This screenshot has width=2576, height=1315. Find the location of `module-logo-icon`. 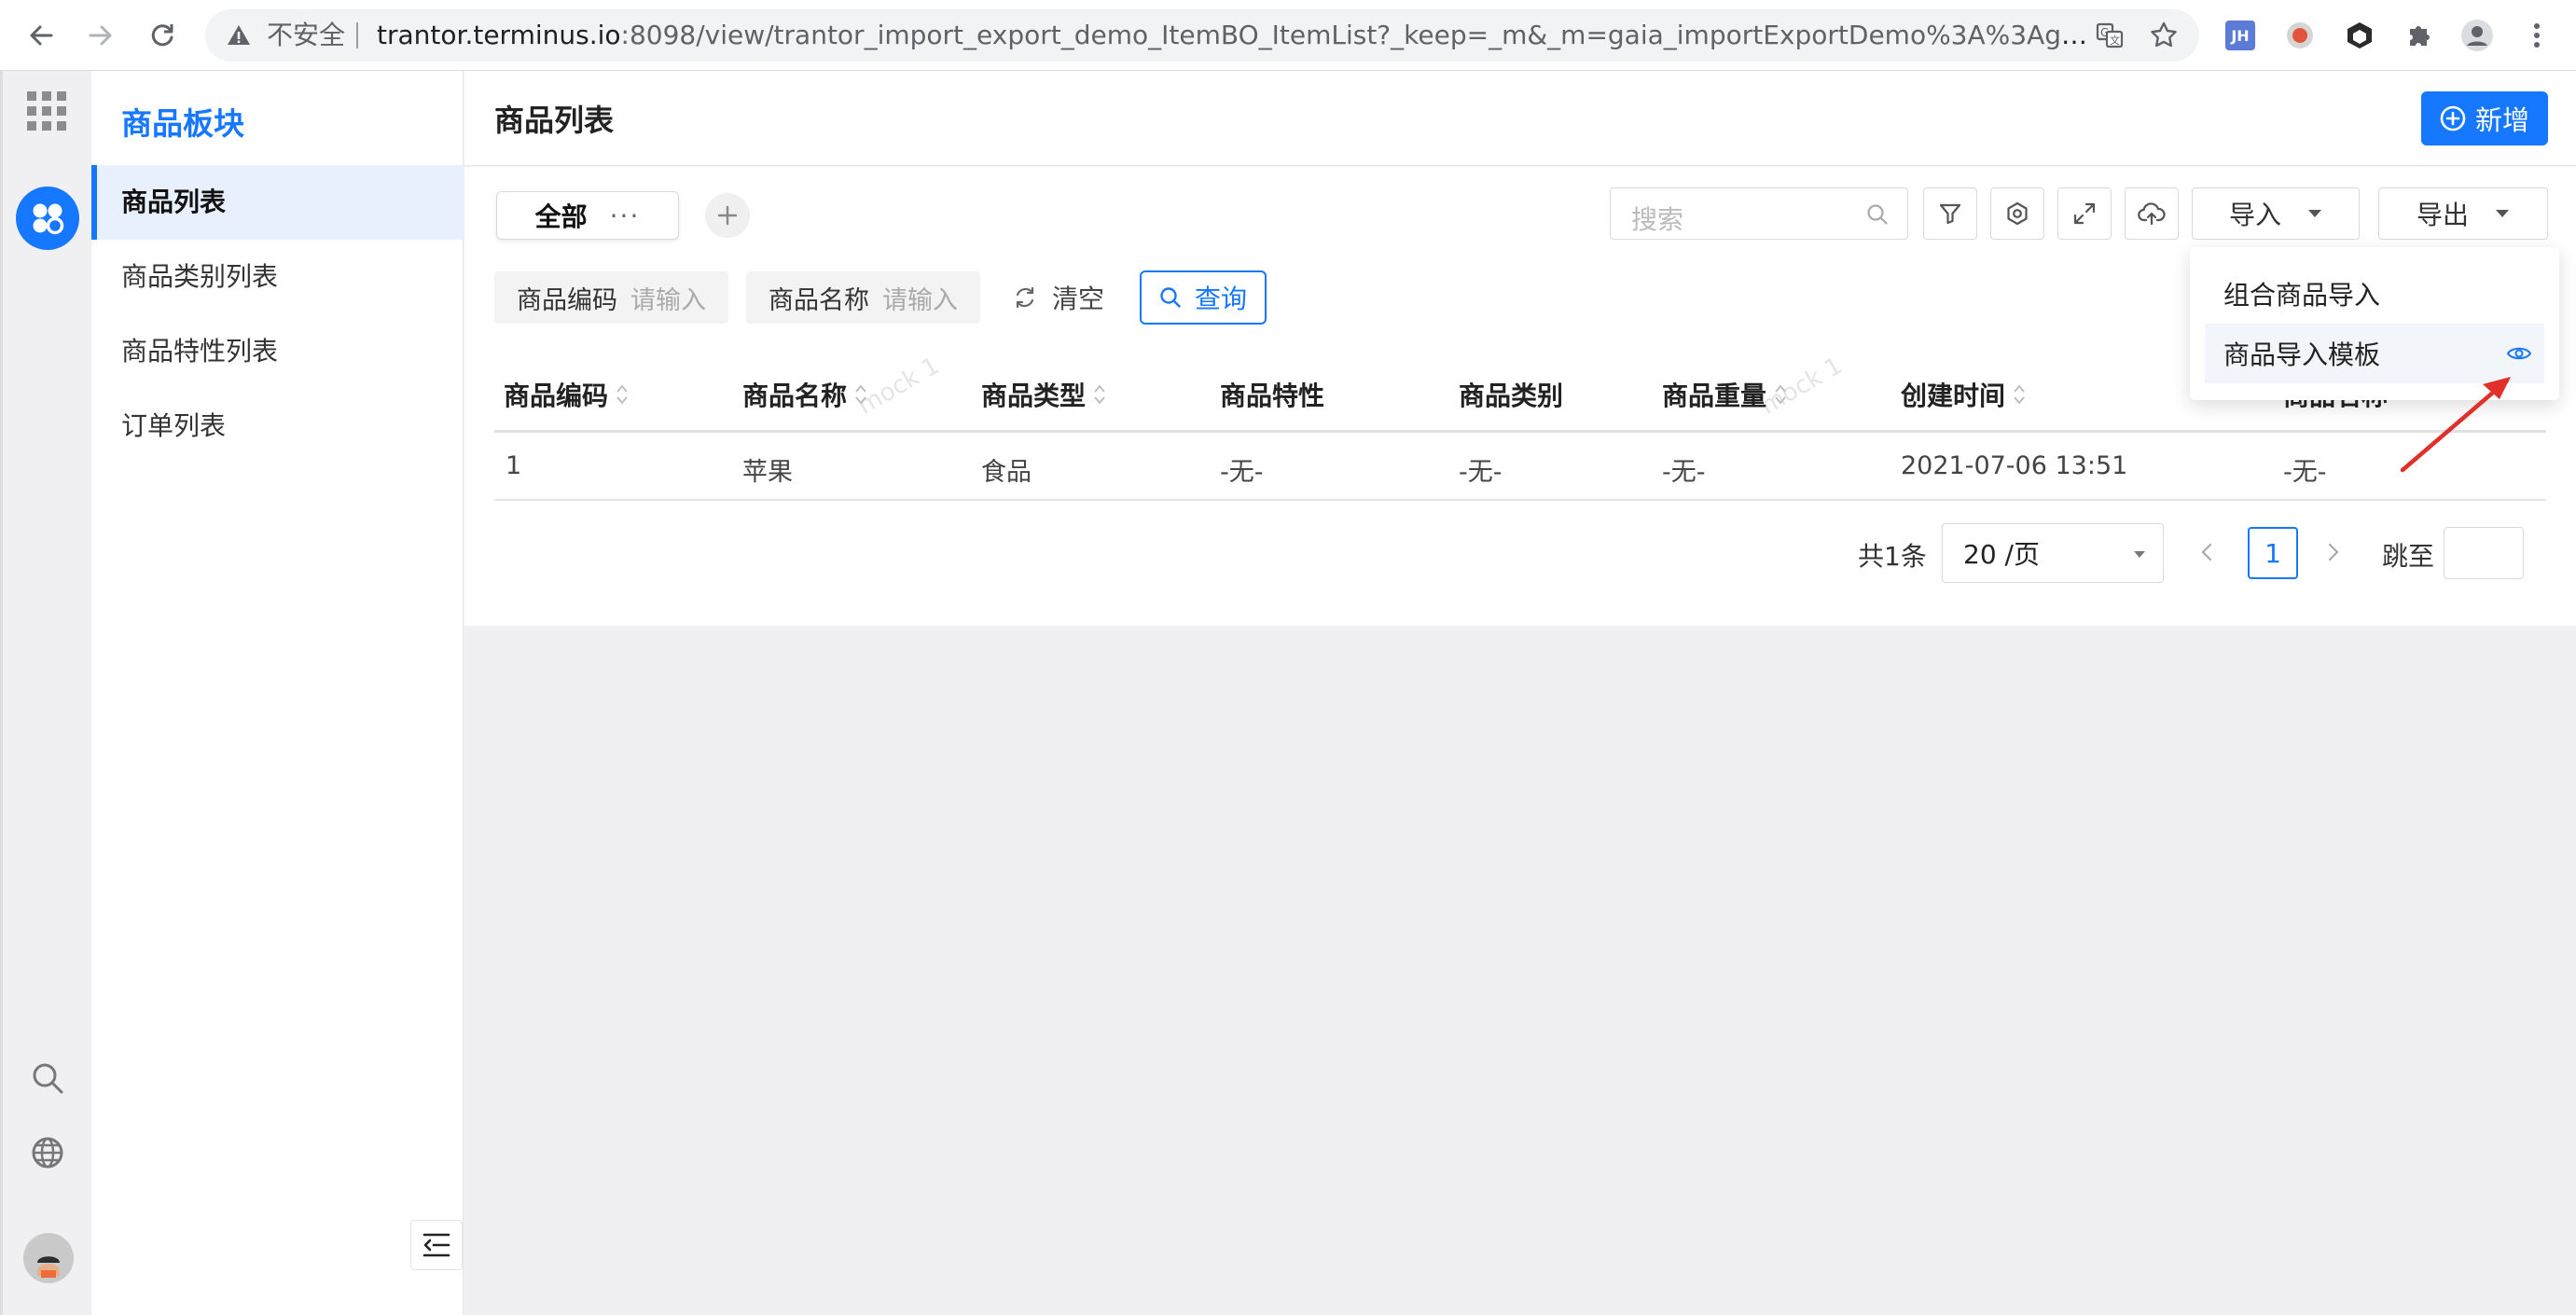

module-logo-icon is located at coordinates (47, 218).